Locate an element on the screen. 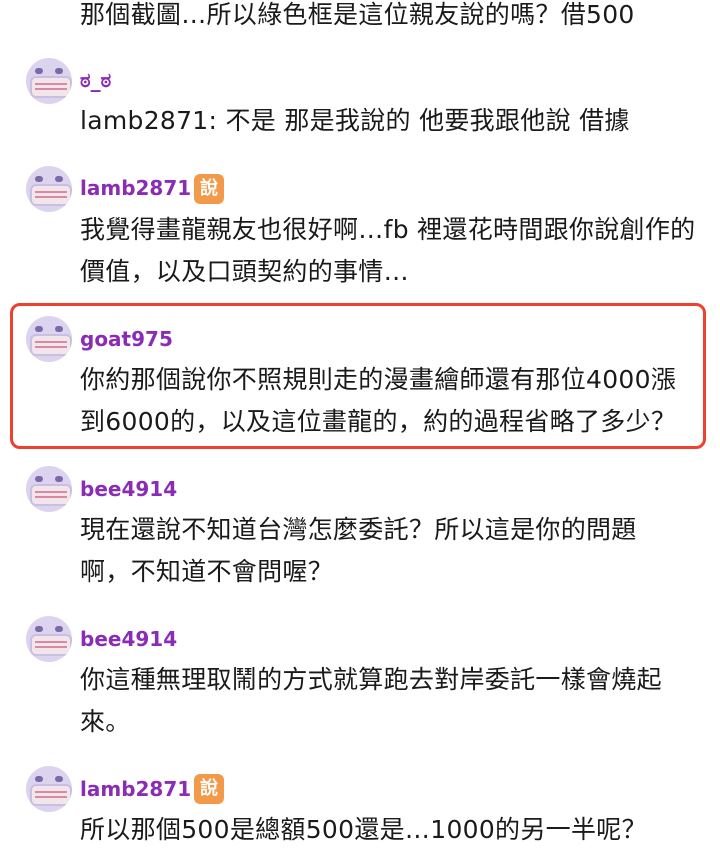 The height and width of the screenshot is (850, 720). comment-text: 你這種無理取鬧的方式就算跑去對岸委託一樣會燒起 is located at coordinates (371, 679).